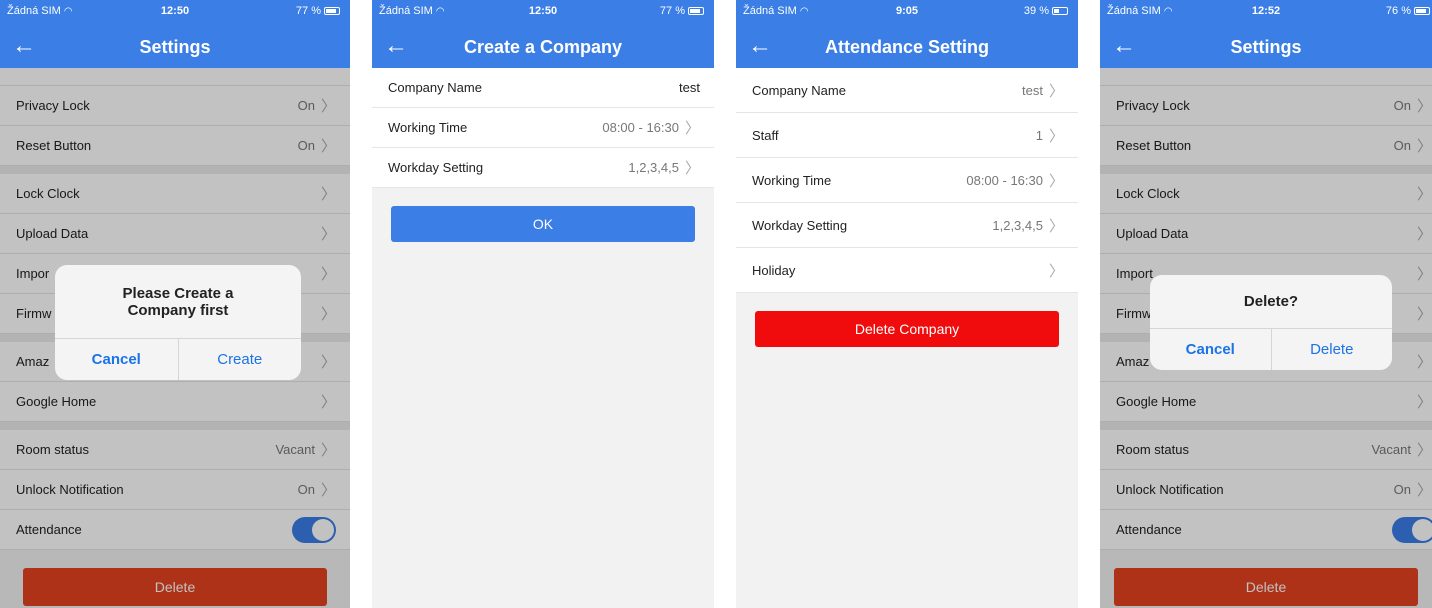 Image resolution: width=1432 pixels, height=608 pixels. I want to click on page-title: Attendance Setting, so click(906, 47).